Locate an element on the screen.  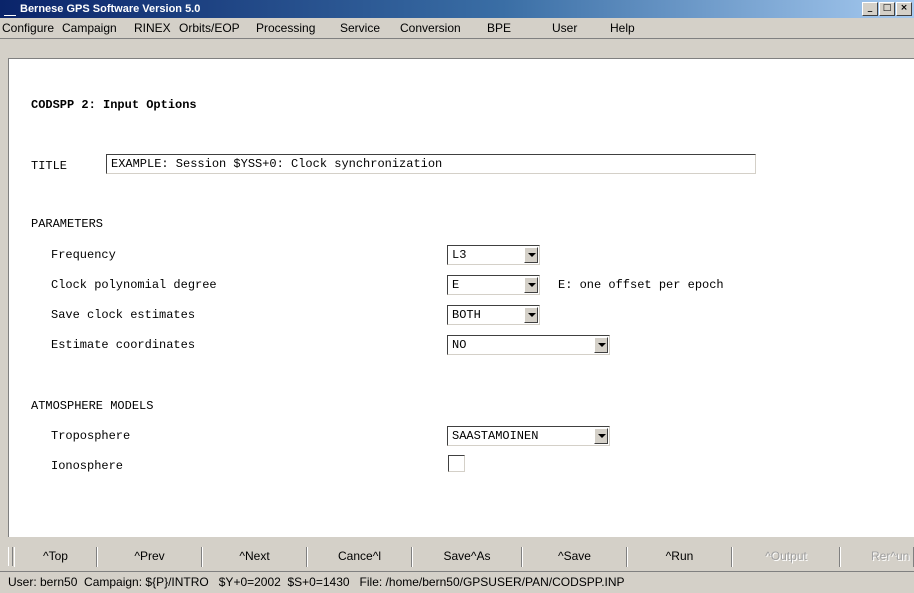
maximize-button: □ is located at coordinates (887, 9).